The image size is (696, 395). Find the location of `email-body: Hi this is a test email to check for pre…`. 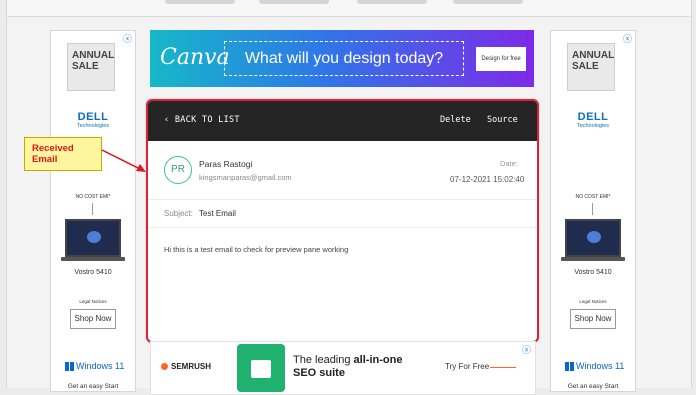

email-body: Hi this is a test email to check for pre… is located at coordinates (256, 249).